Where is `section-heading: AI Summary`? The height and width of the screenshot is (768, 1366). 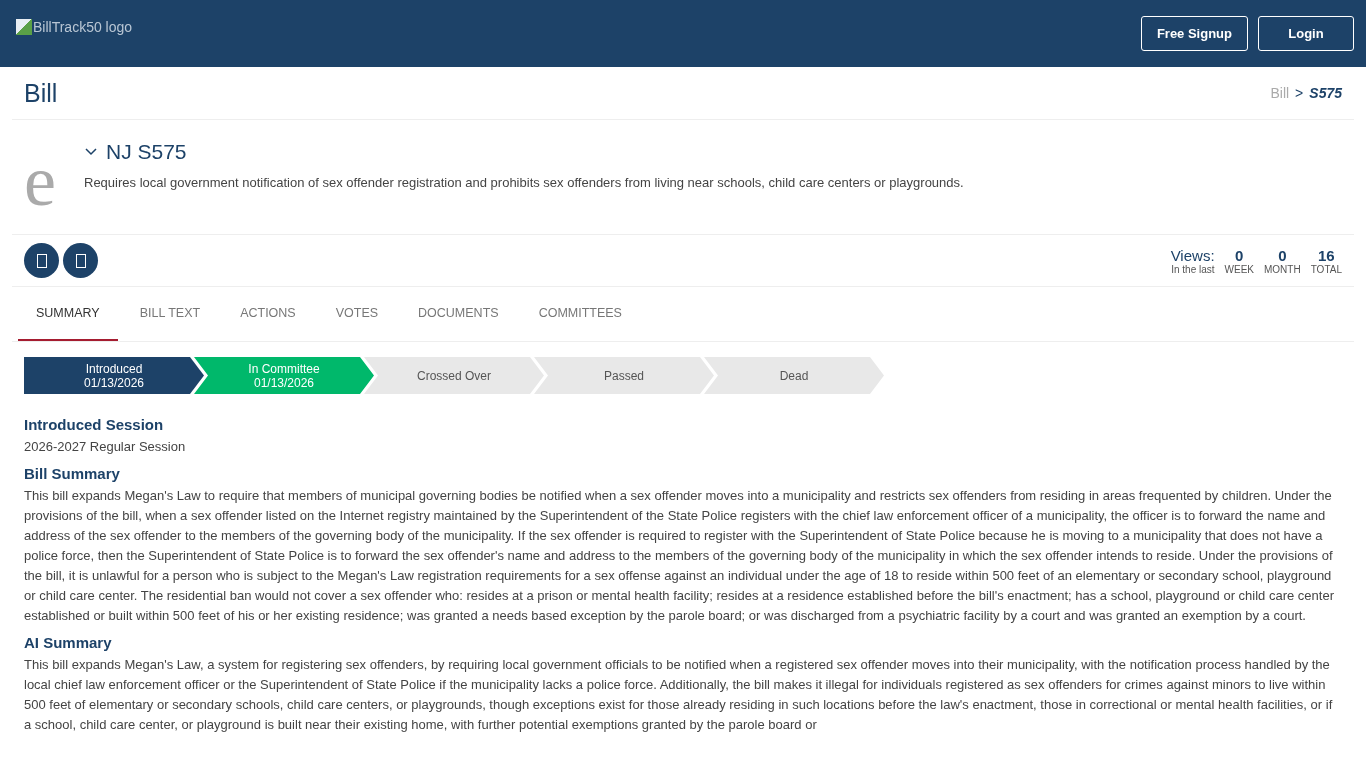
section-heading: AI Summary is located at coordinates (68, 642).